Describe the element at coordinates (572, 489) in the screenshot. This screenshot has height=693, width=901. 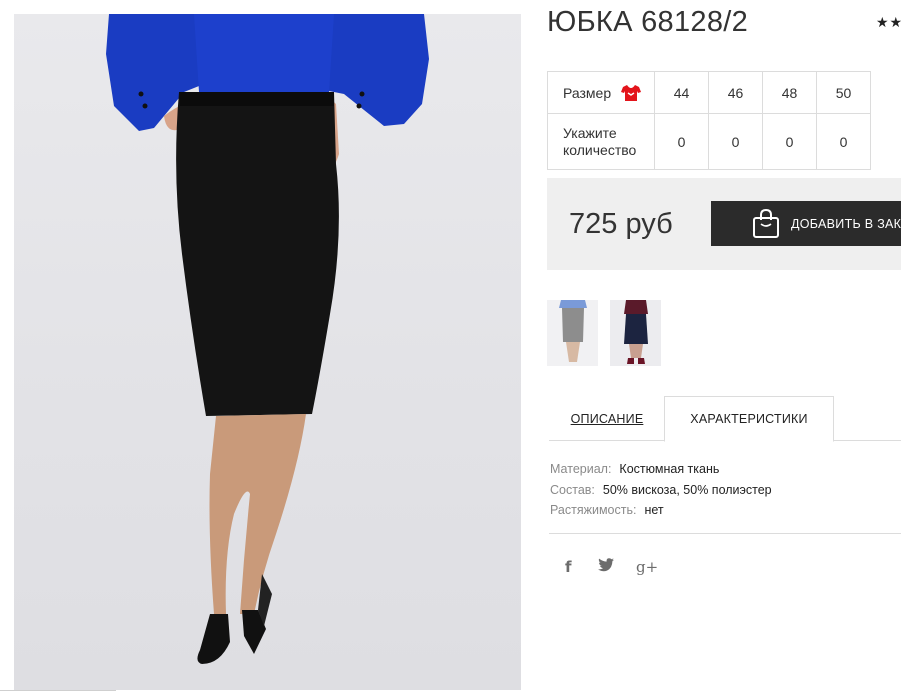
I see `spec-composition-key: Состав:` at that location.